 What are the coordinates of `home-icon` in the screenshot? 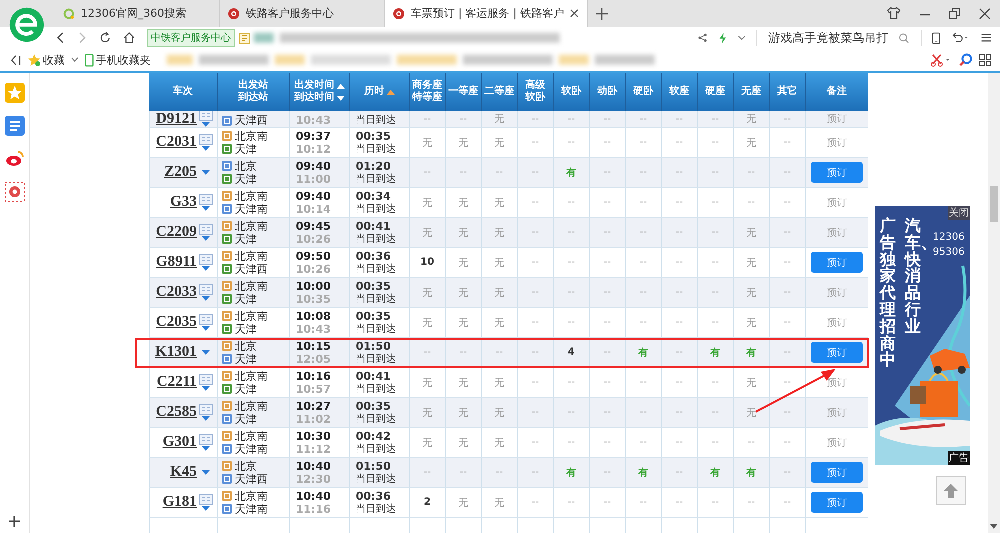 It's located at (129, 38).